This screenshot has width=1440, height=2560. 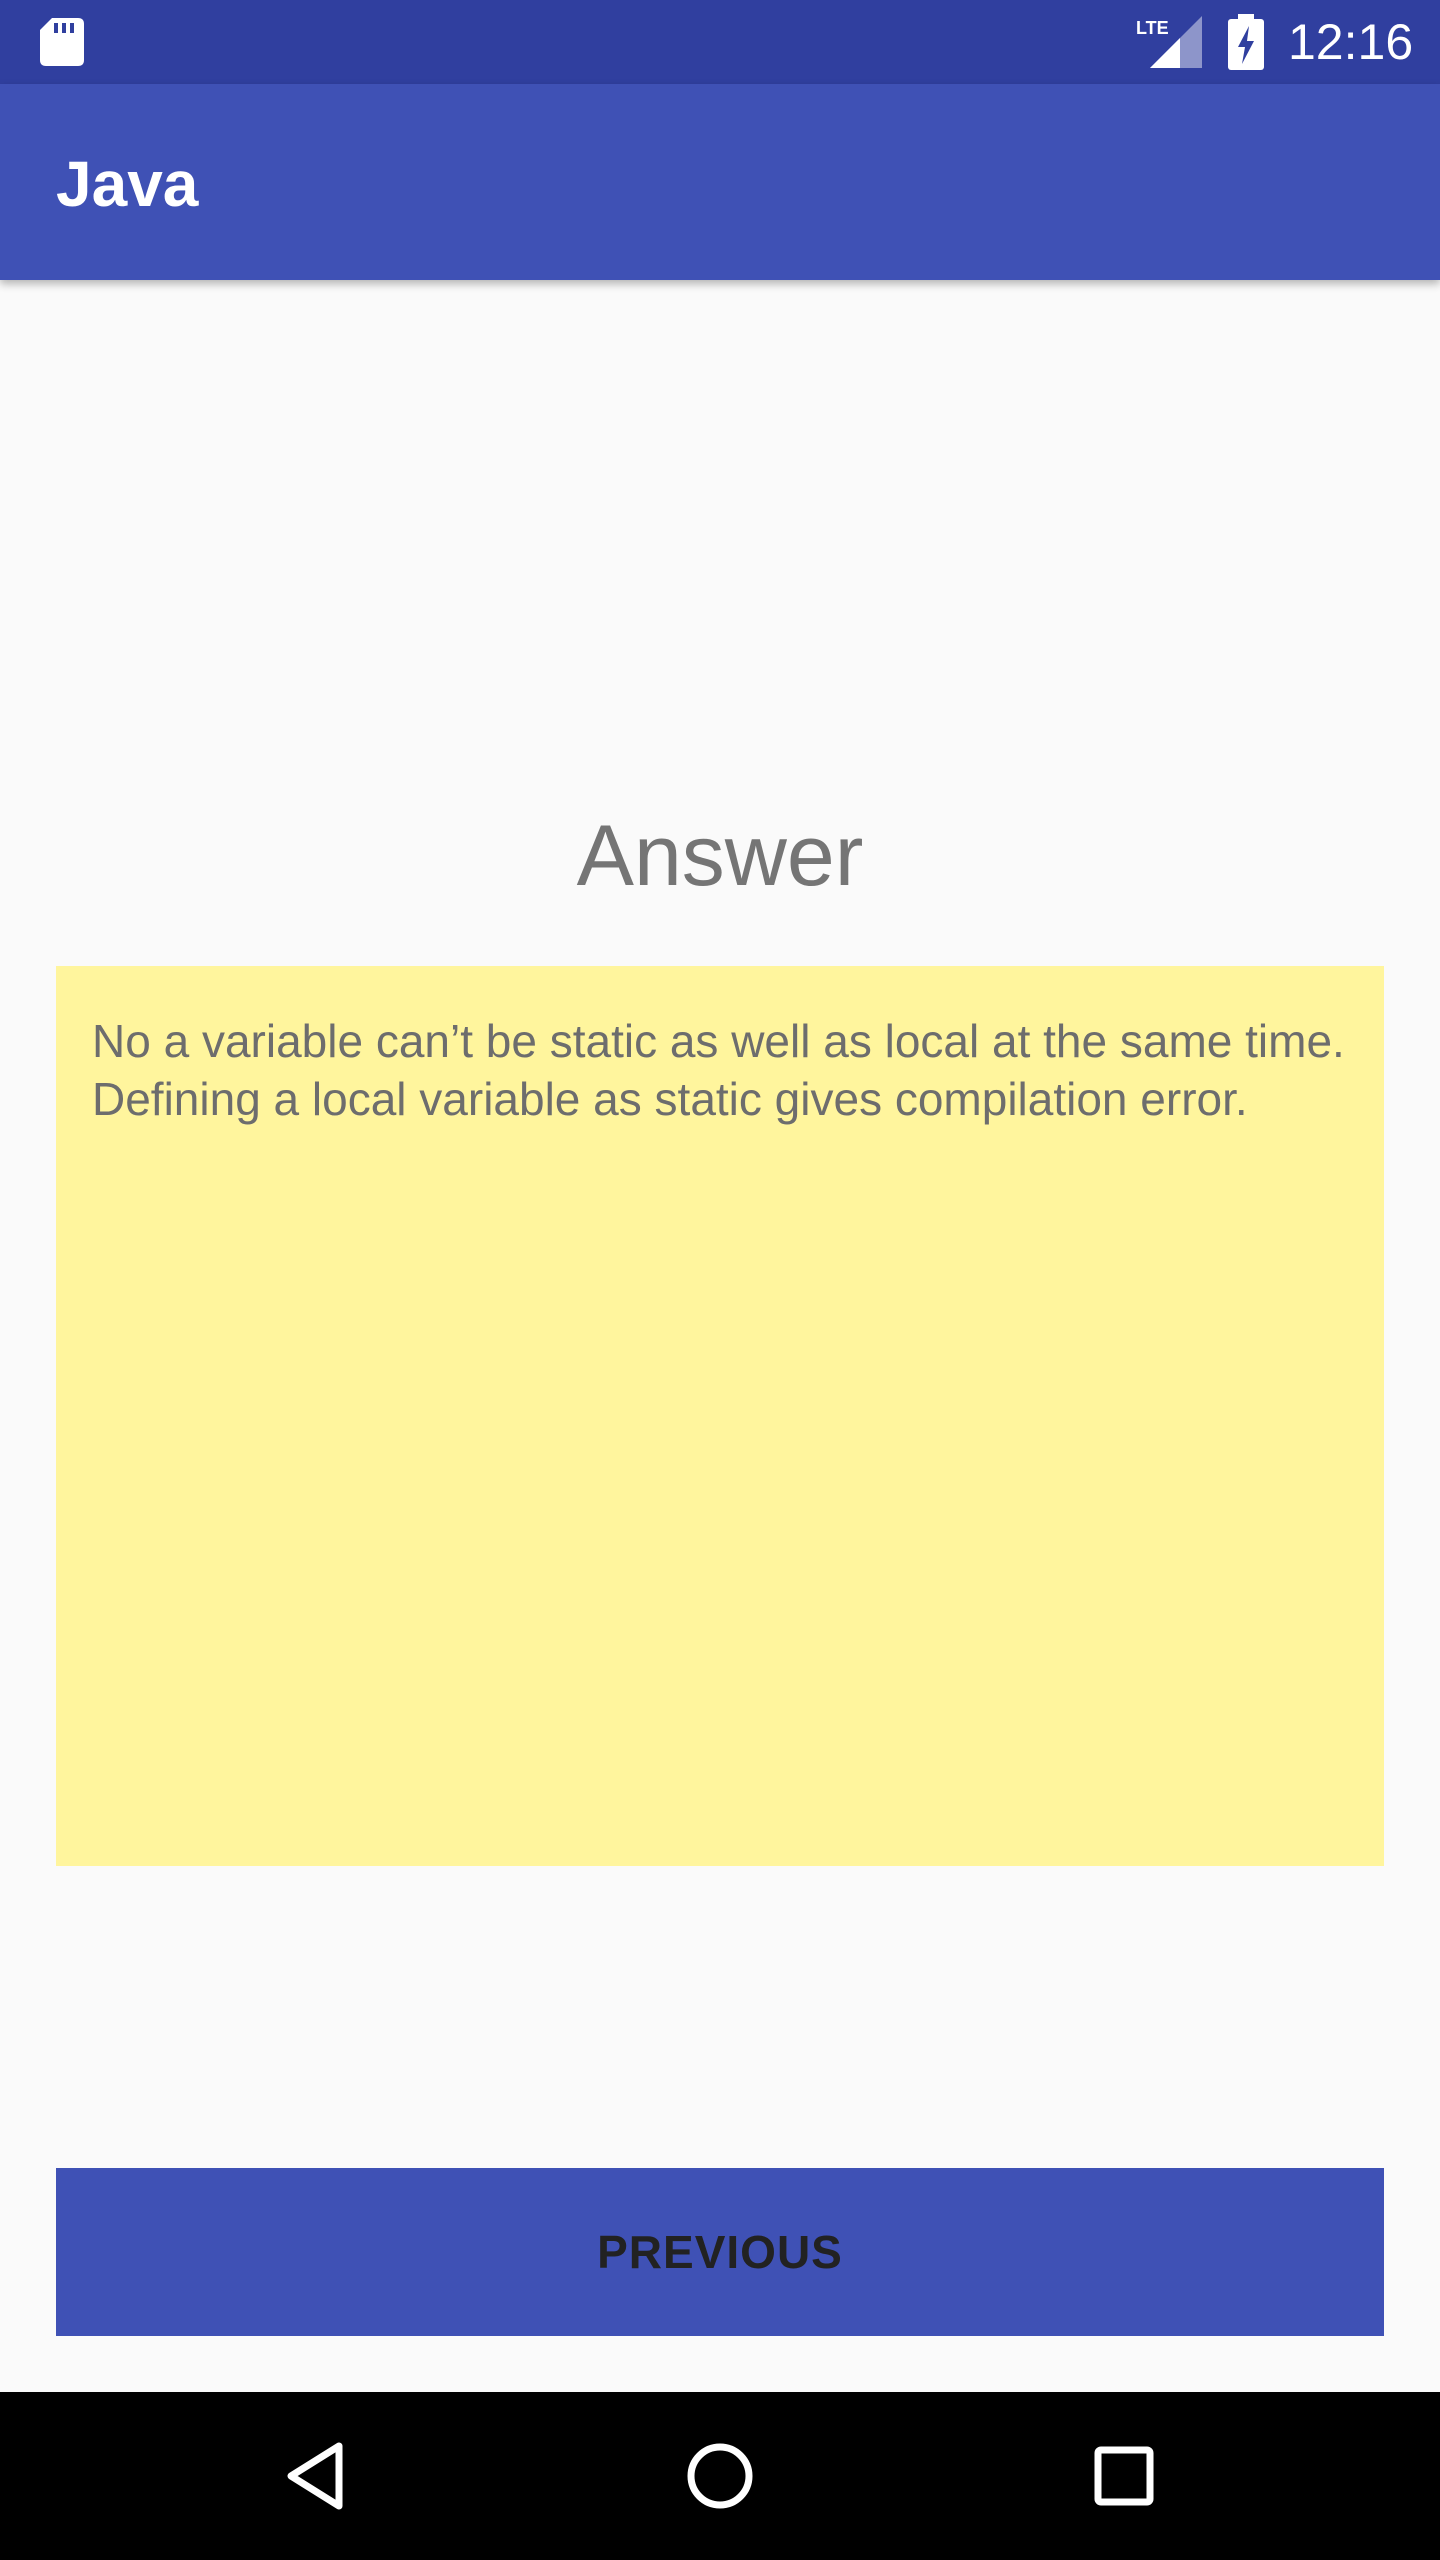 I want to click on battery-charging-icon, so click(x=1246, y=42).